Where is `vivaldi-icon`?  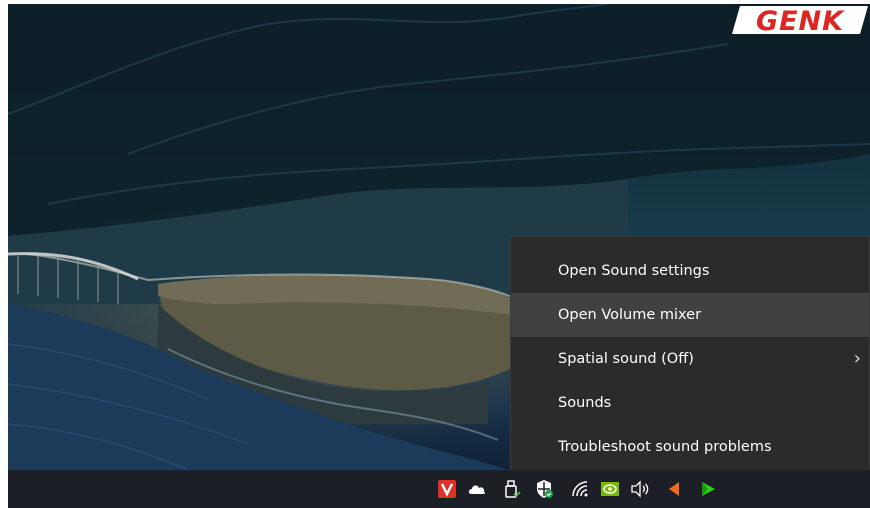
vivaldi-icon is located at coordinates (447, 489).